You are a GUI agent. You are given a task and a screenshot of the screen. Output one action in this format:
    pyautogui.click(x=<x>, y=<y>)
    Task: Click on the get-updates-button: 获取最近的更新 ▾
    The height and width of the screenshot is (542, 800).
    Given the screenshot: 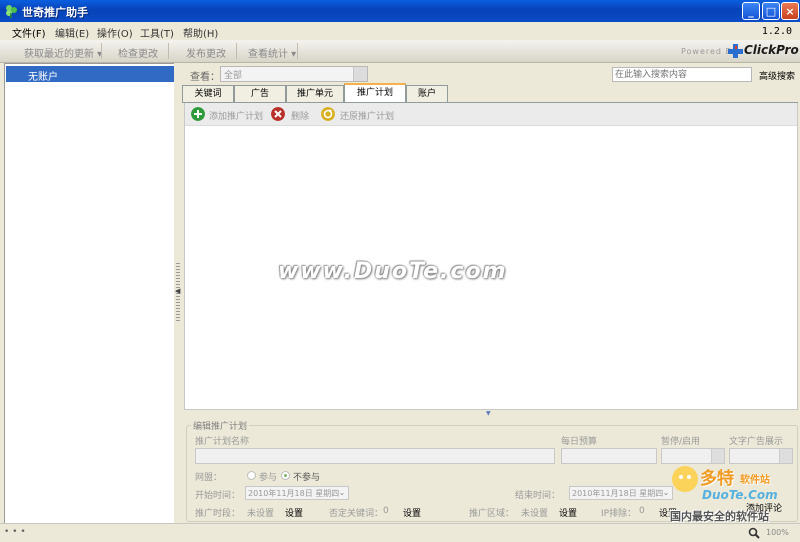 What is the action you would take?
    pyautogui.click(x=63, y=52)
    